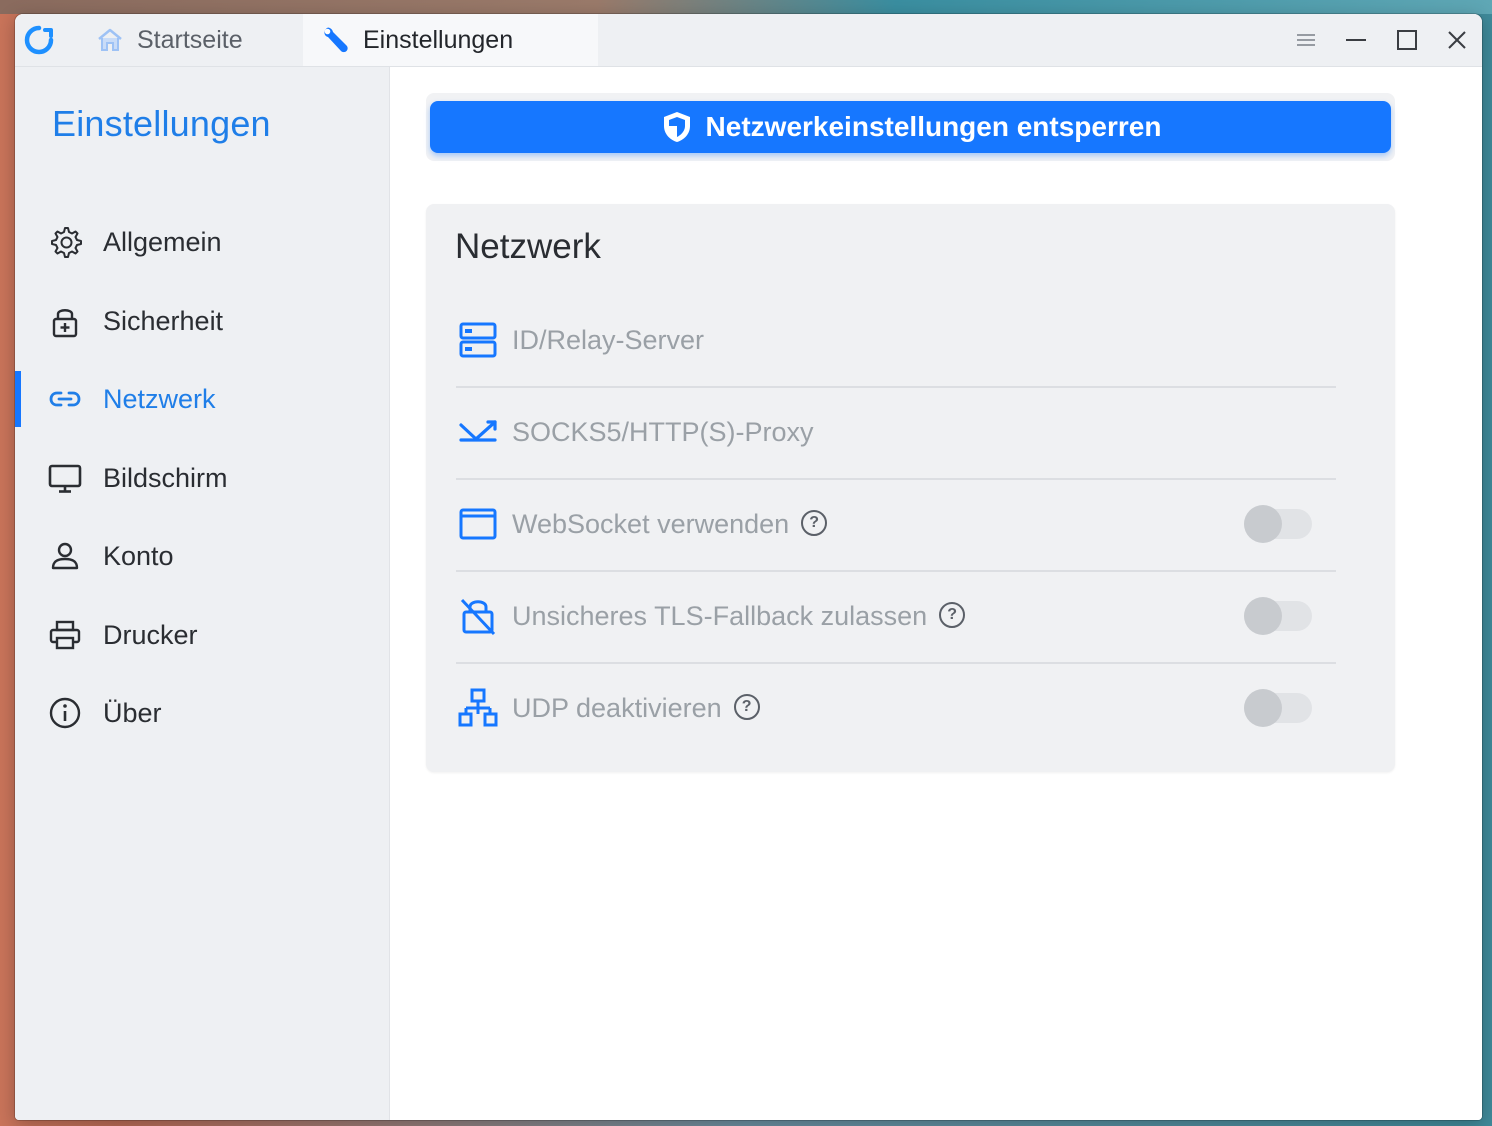  Describe the element at coordinates (933, 126) in the screenshot. I see `unlock-button-label: Netzwerkeinstellungen entsperren` at that location.